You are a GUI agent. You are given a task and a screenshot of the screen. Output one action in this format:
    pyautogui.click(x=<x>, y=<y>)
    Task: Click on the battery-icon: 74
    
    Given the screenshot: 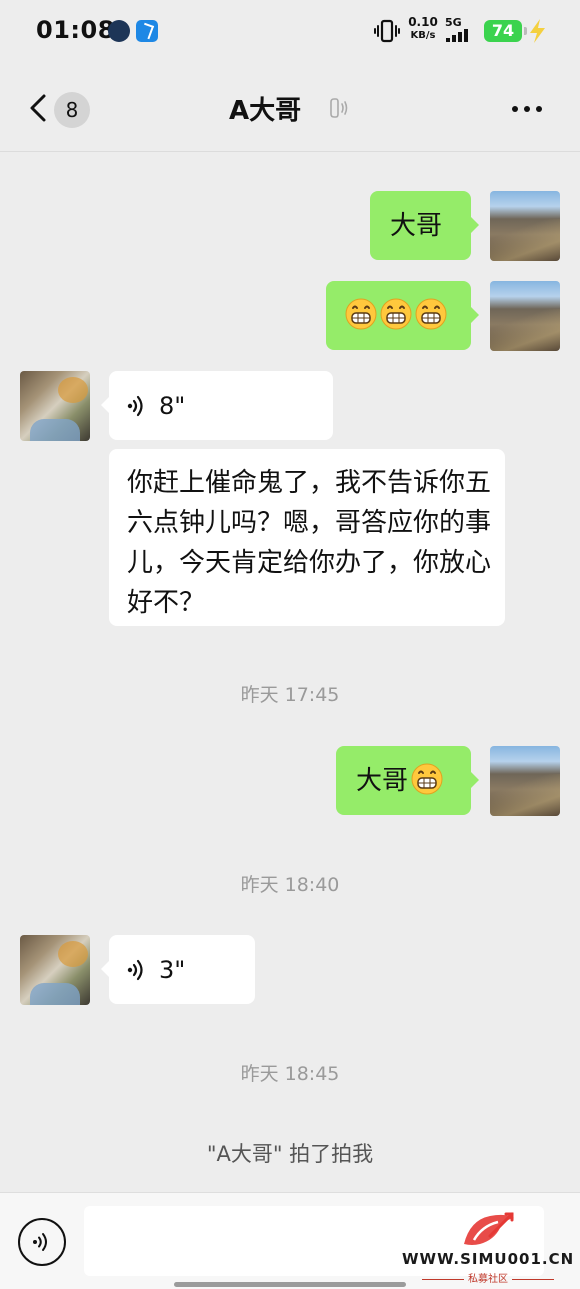 What is the action you would take?
    pyautogui.click(x=505, y=31)
    